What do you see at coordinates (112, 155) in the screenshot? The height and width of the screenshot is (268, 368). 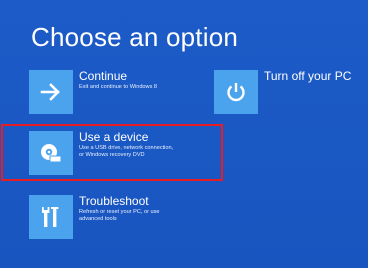 I see `use-device-description-2: or Windows recovery DVD` at bounding box center [112, 155].